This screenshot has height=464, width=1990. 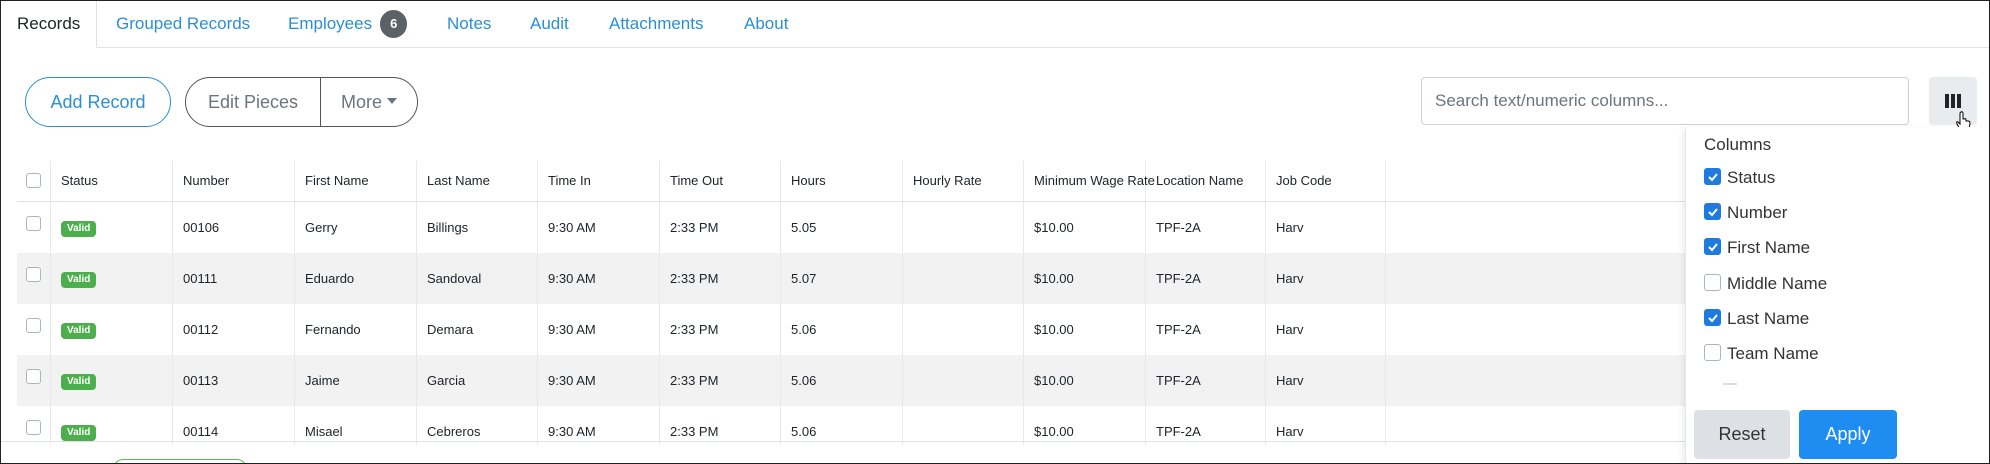 I want to click on column-header: Job Code, so click(x=1326, y=181).